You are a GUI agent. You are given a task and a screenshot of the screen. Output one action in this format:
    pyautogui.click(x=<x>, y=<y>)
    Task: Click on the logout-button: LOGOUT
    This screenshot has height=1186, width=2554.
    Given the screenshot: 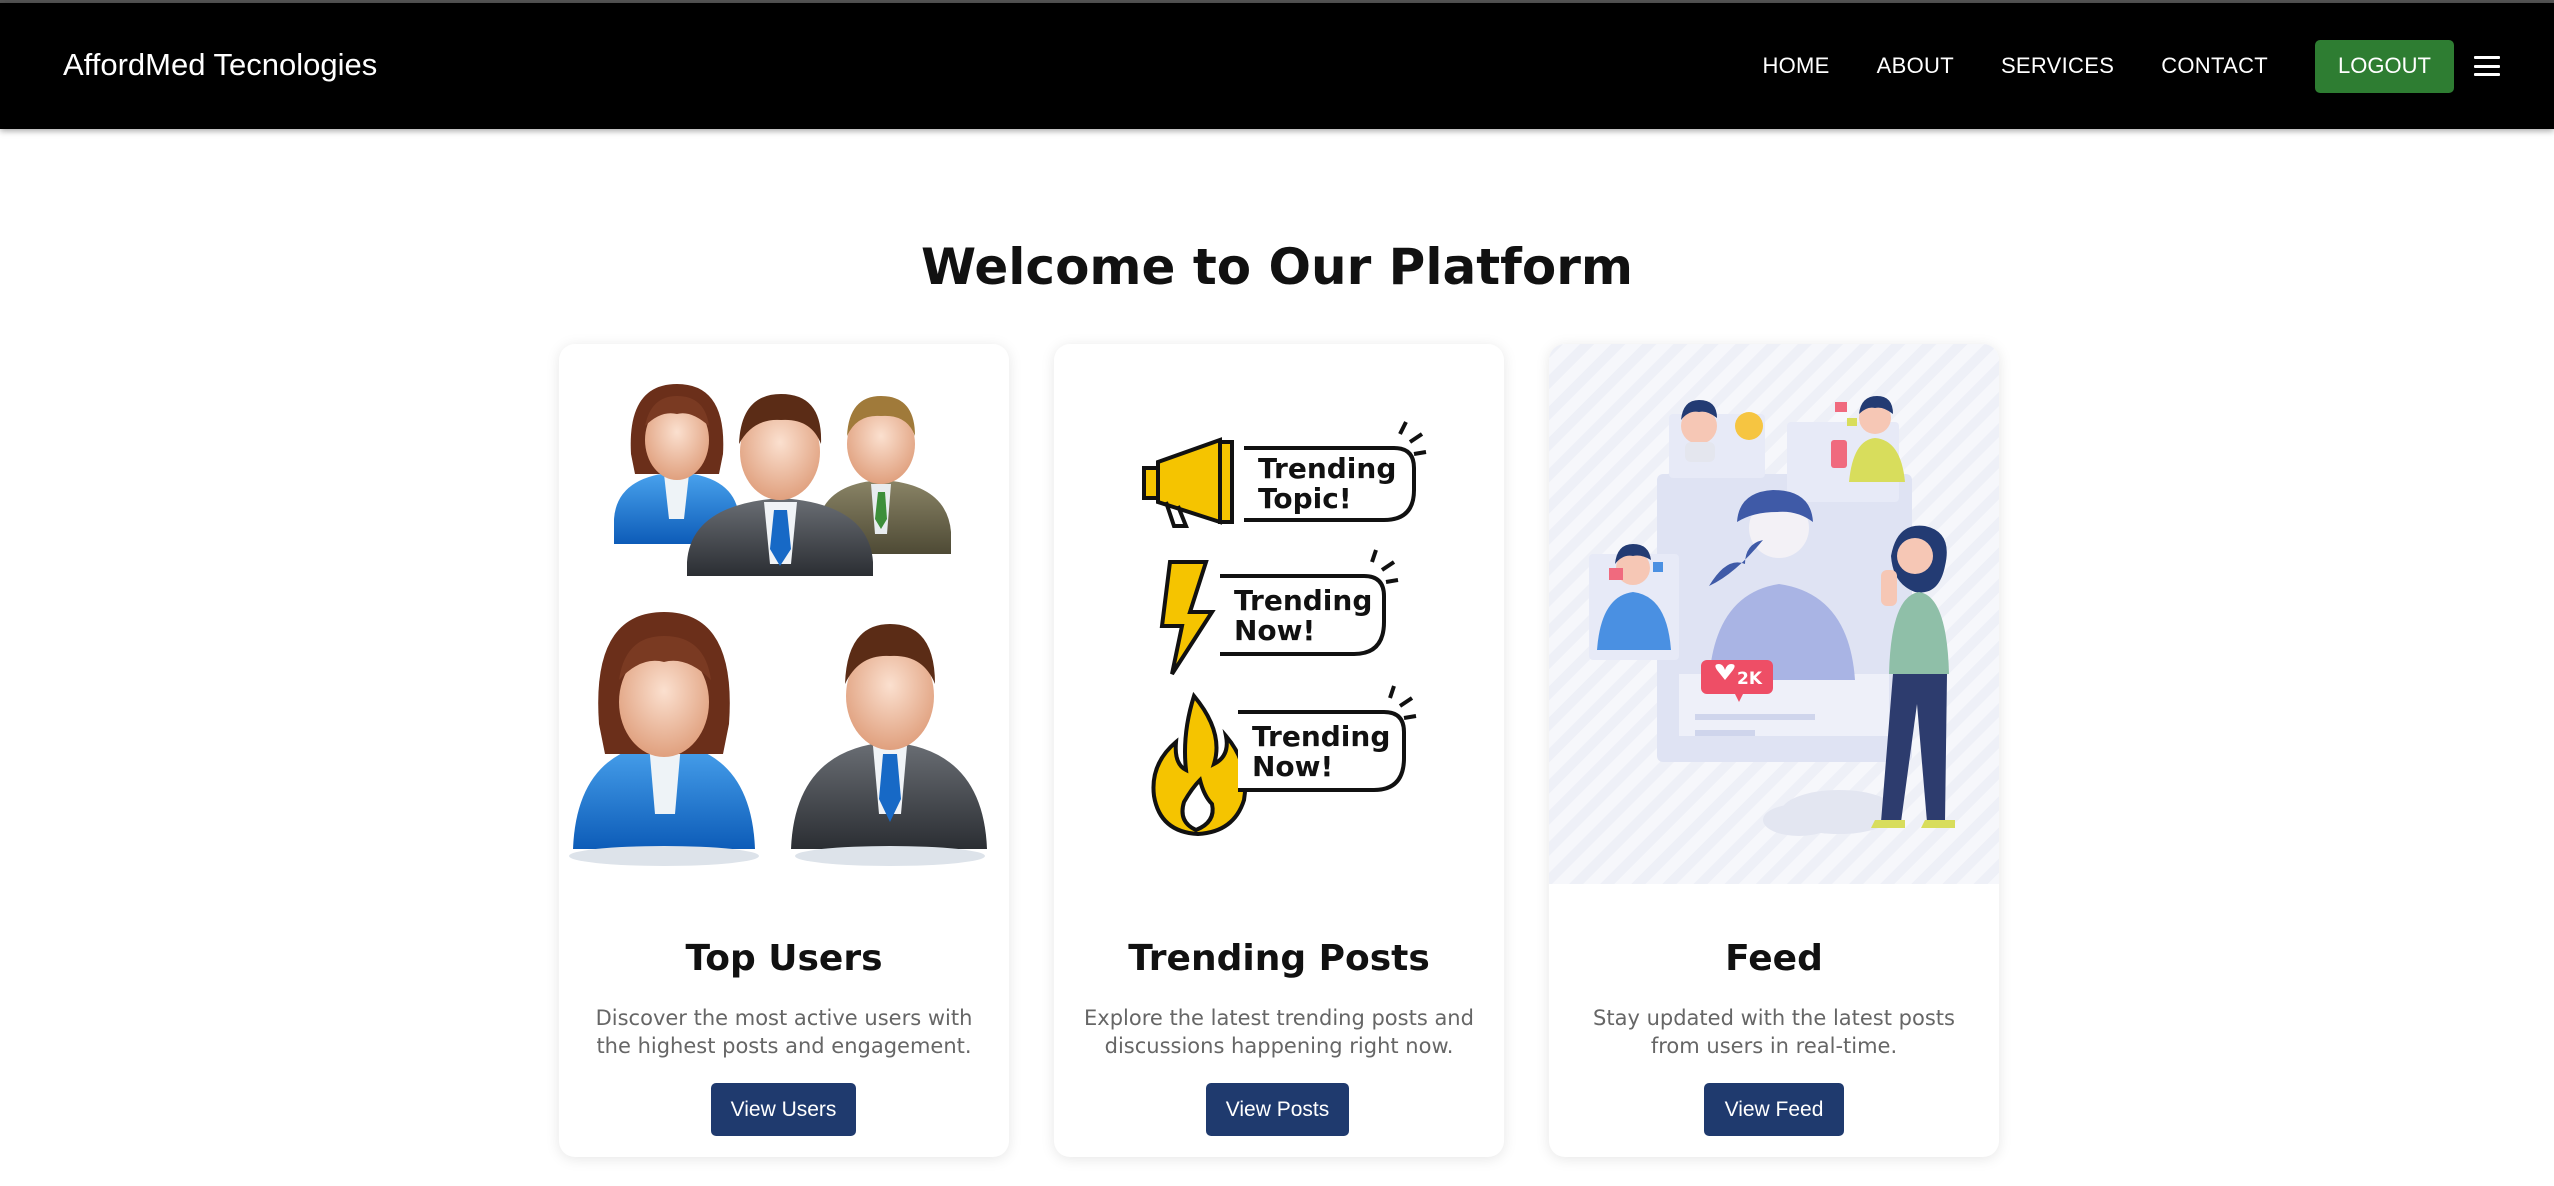 What is the action you would take?
    pyautogui.click(x=2384, y=66)
    